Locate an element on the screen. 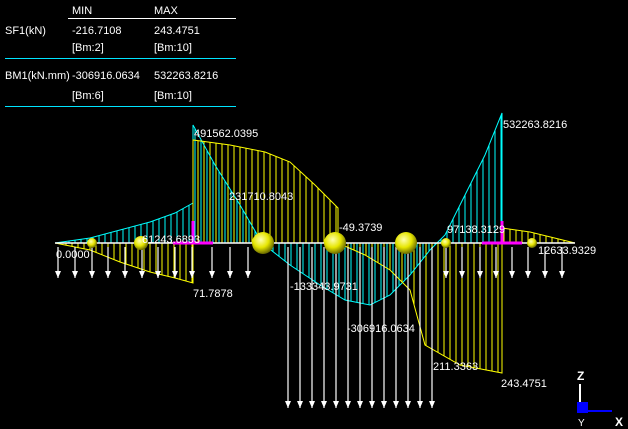  sf-label: 243.4751 is located at coordinates (524, 384).